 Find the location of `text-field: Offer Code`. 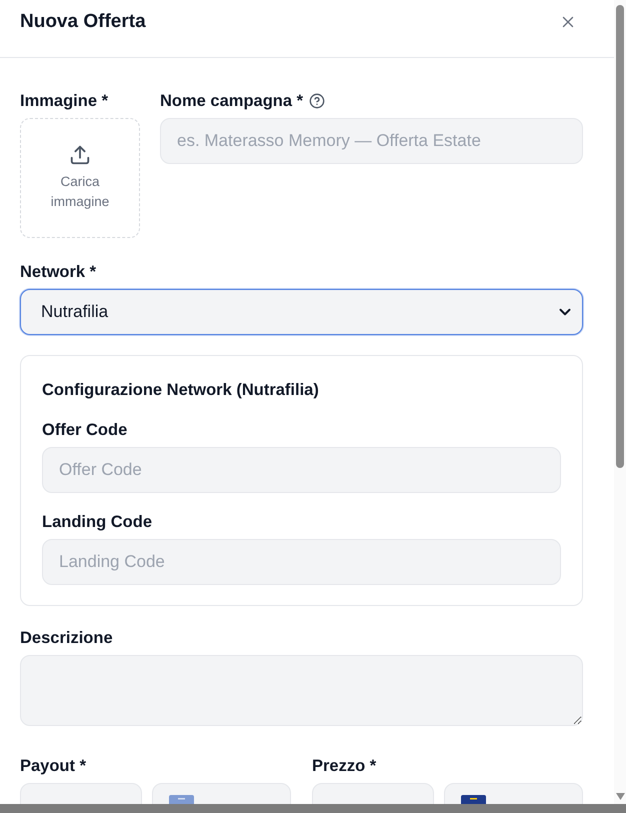

text-field: Offer Code is located at coordinates (301, 470).